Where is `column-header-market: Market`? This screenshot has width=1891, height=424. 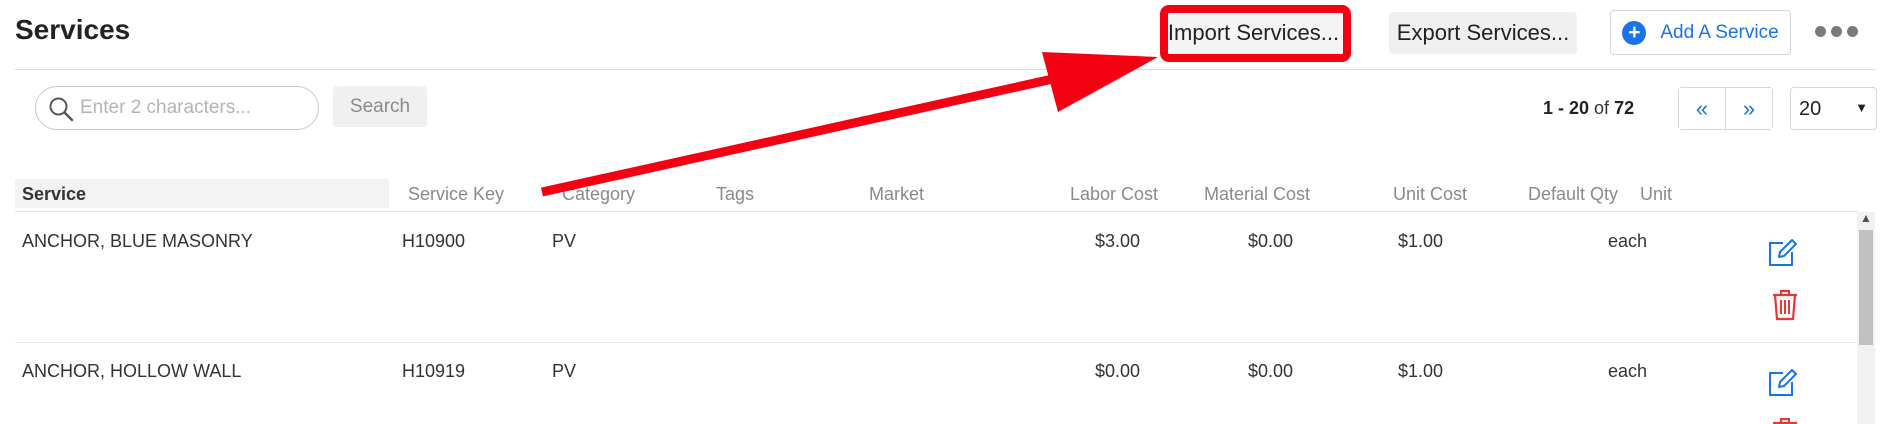 column-header-market: Market is located at coordinates (896, 194).